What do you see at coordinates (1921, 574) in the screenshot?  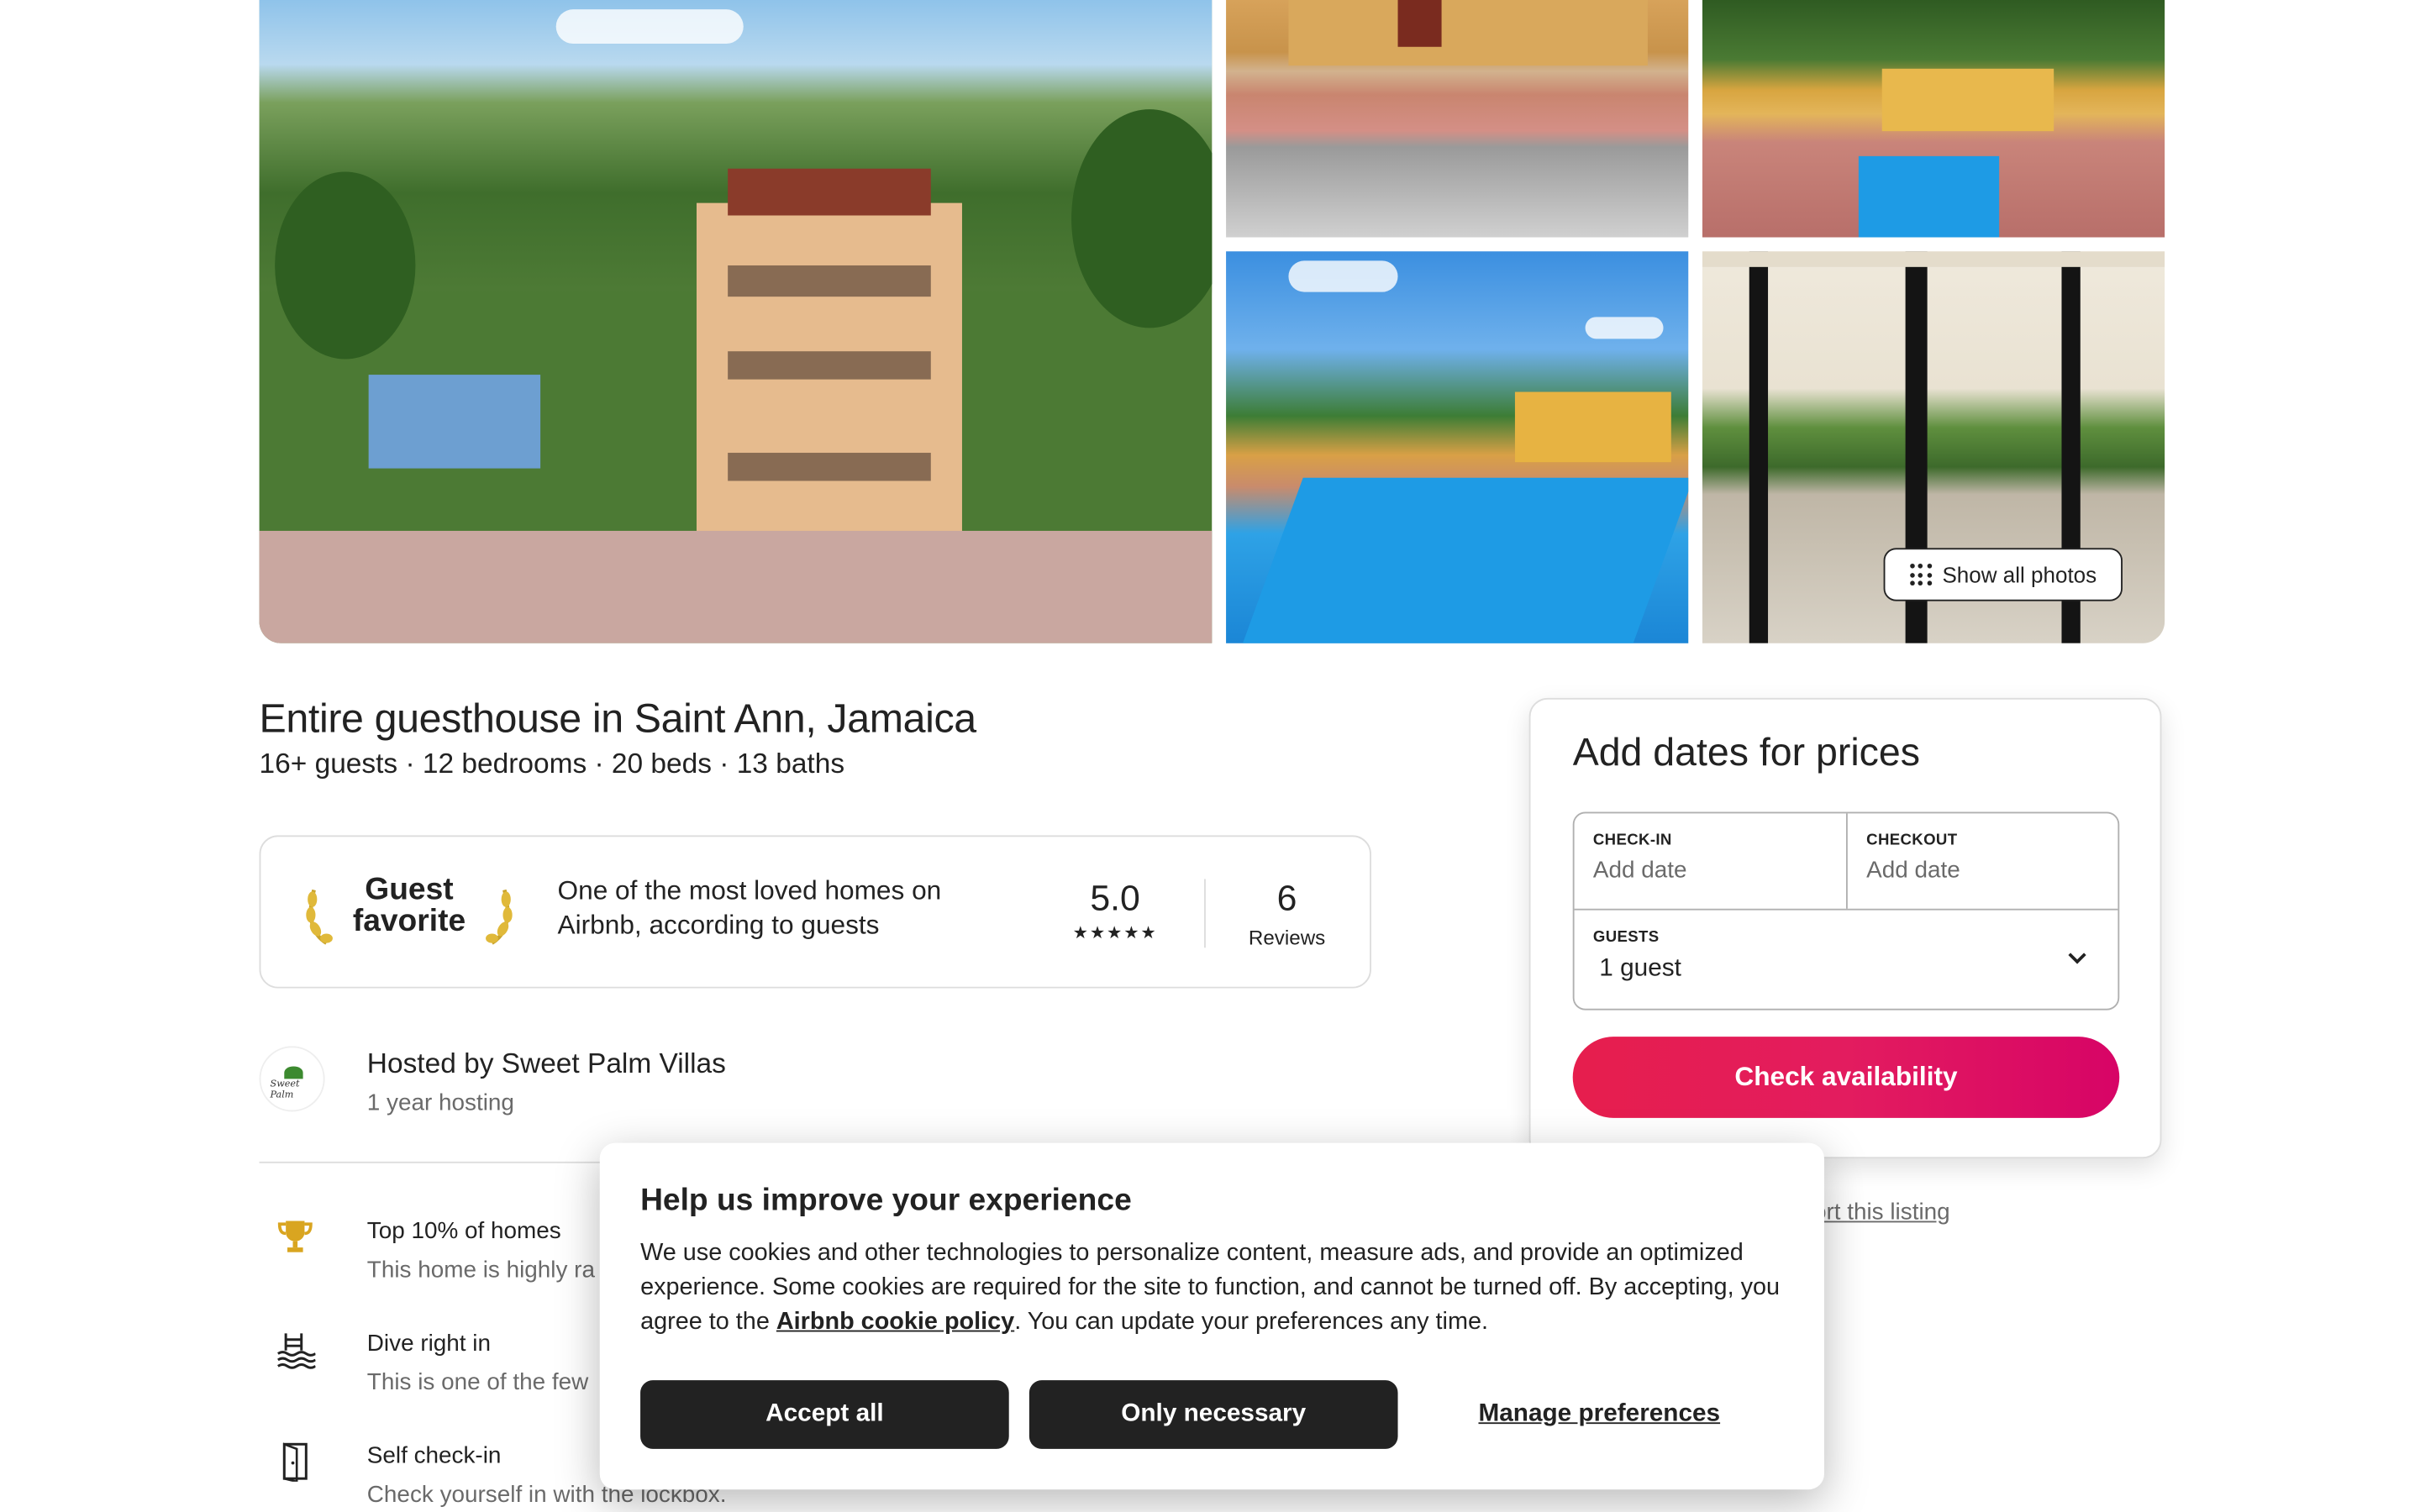 I see `grid-icon` at bounding box center [1921, 574].